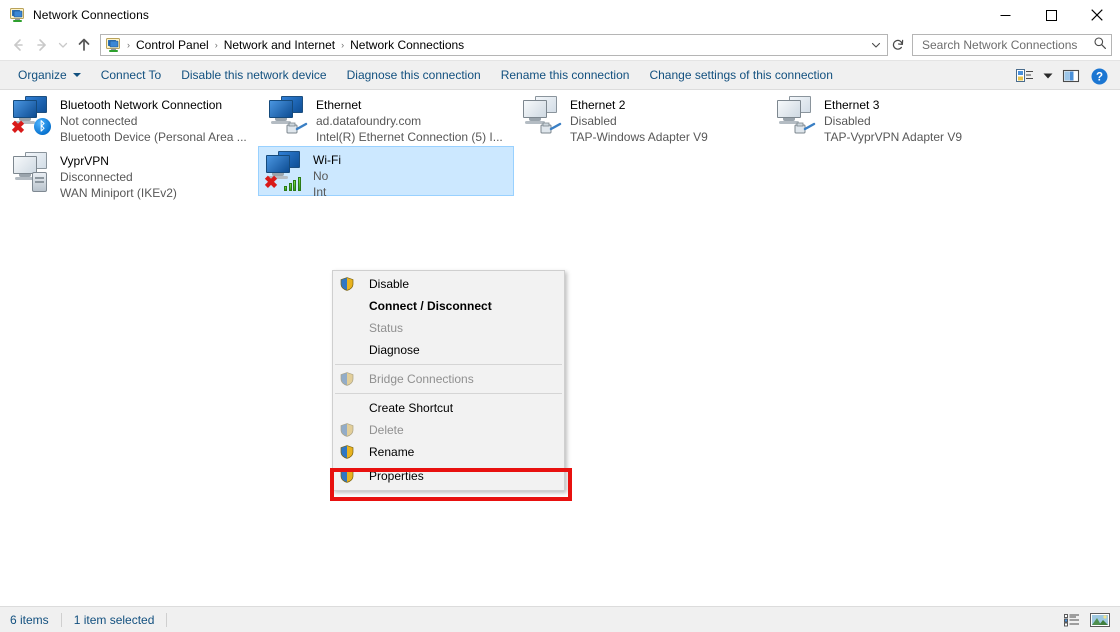 The height and width of the screenshot is (632, 1120). Describe the element at coordinates (118, 193) in the screenshot. I see `connection-device: WAN Miniport (IKEv2)` at that location.